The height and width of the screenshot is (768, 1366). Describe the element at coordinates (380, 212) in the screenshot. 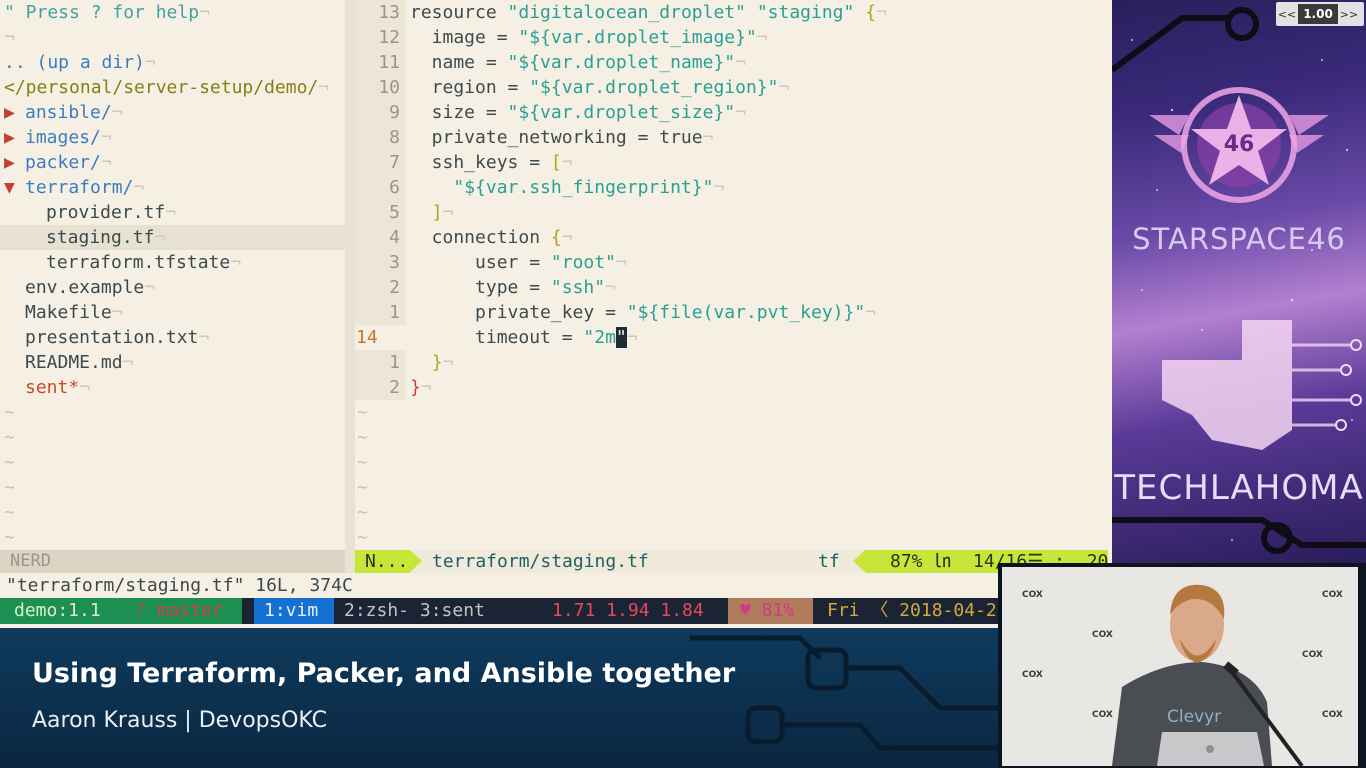

I see `line-number: 5` at that location.